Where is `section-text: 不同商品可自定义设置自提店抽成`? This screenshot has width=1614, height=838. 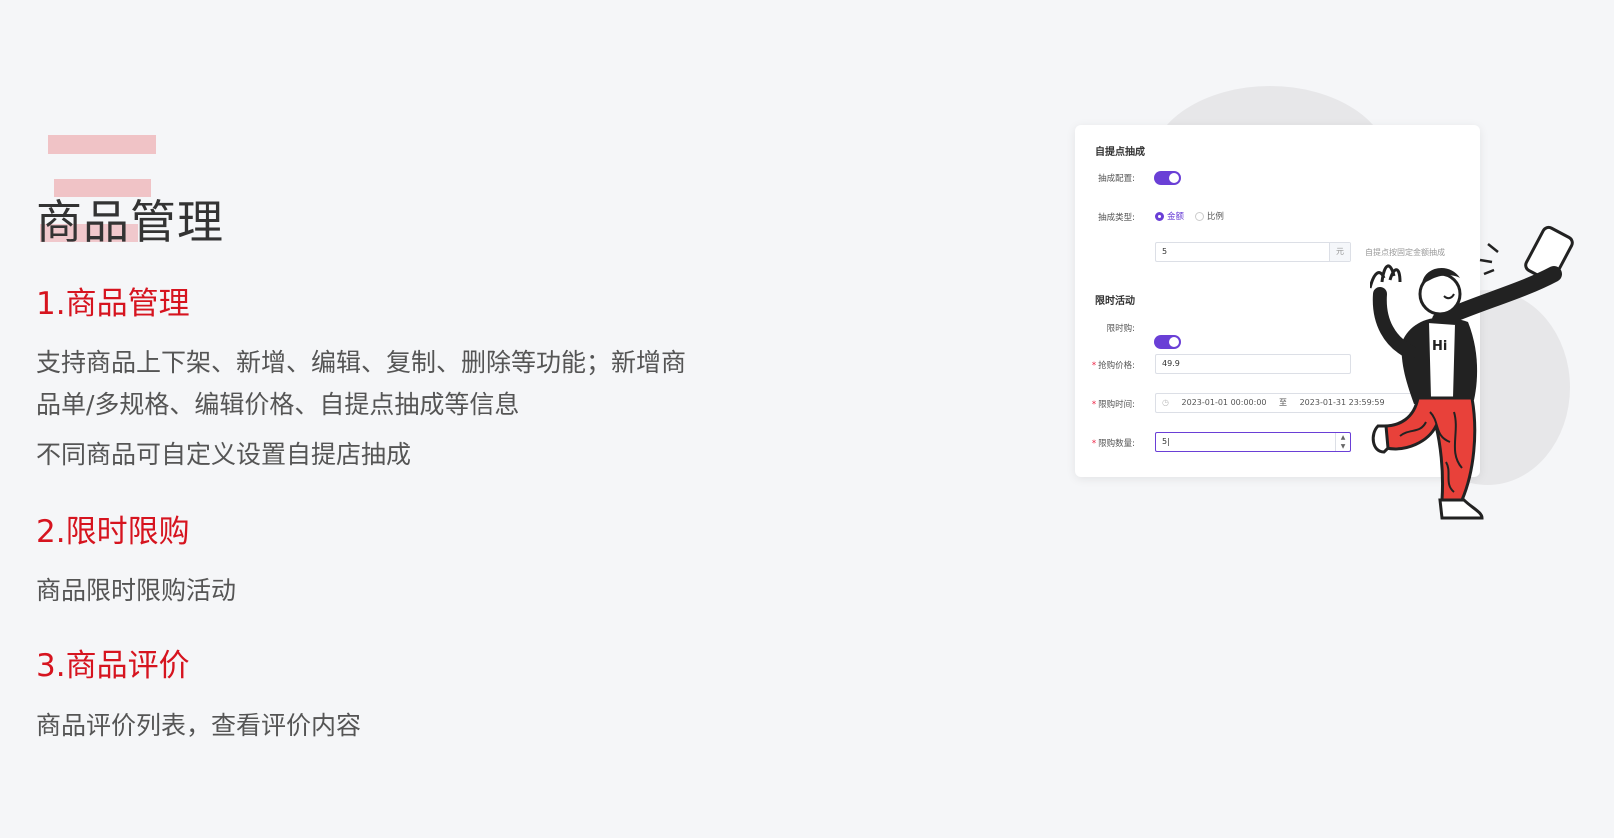 section-text: 不同商品可自定义设置自提店抽成 is located at coordinates (224, 454).